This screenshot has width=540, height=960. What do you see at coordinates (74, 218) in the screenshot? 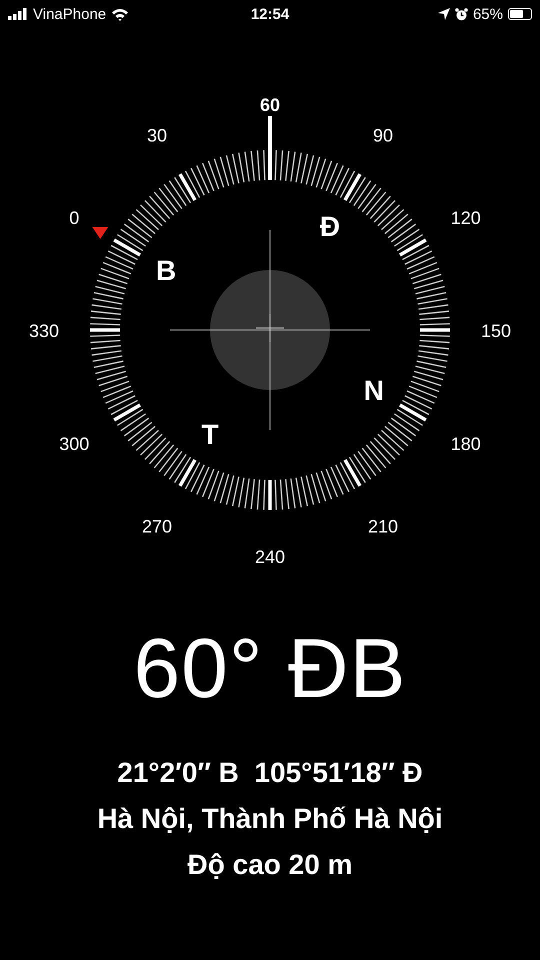
I see `degree-label: 0` at bounding box center [74, 218].